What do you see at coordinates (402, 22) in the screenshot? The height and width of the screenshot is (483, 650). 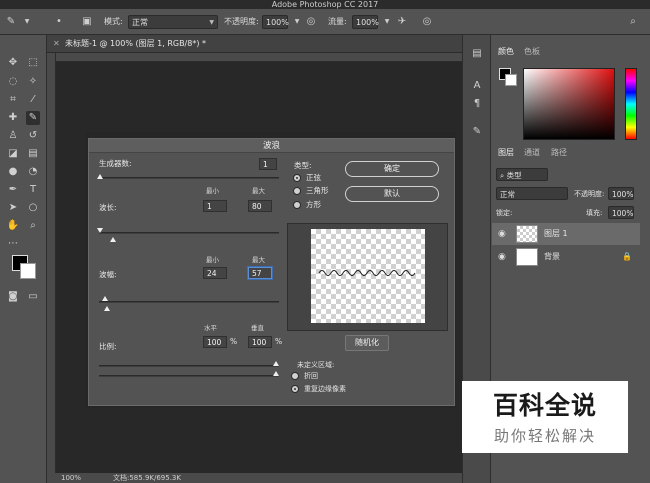 I see `airbrush-icon: ✈` at bounding box center [402, 22].